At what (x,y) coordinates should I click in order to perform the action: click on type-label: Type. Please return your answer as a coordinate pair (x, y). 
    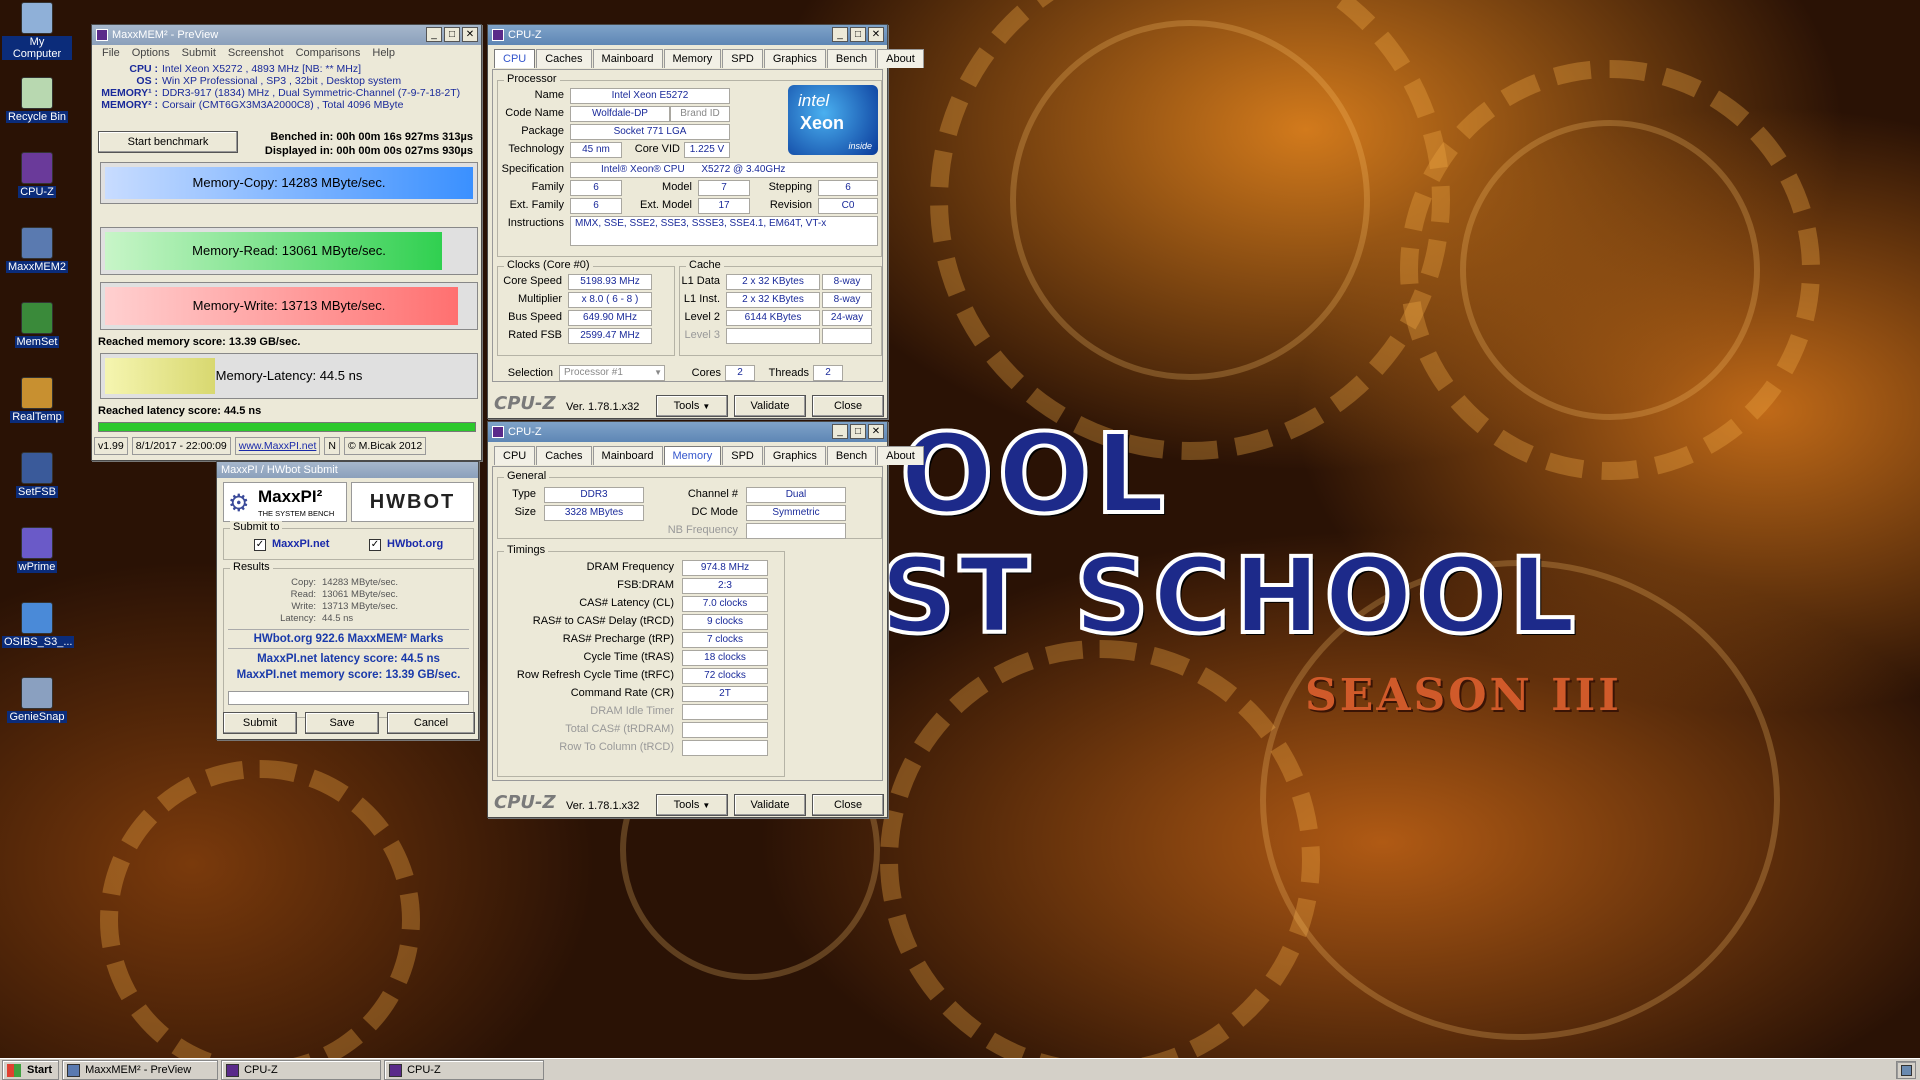
    Looking at the image, I should click on (524, 494).